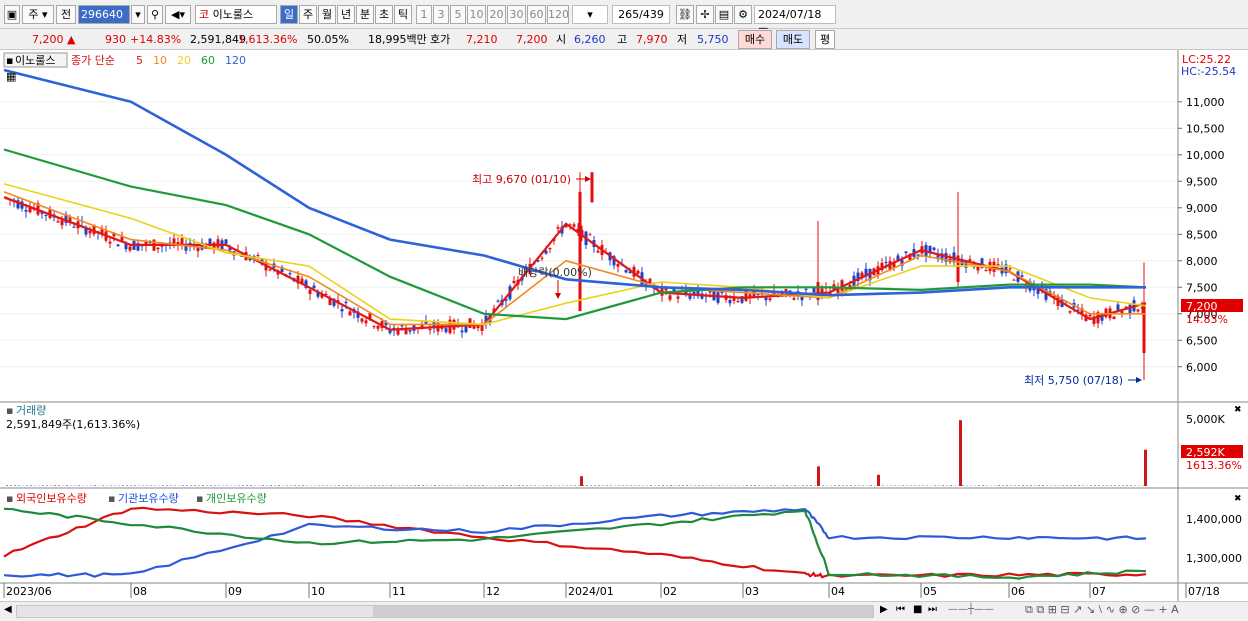  I want to click on zoom-slider-icon: ——┼——, so click(971, 609).